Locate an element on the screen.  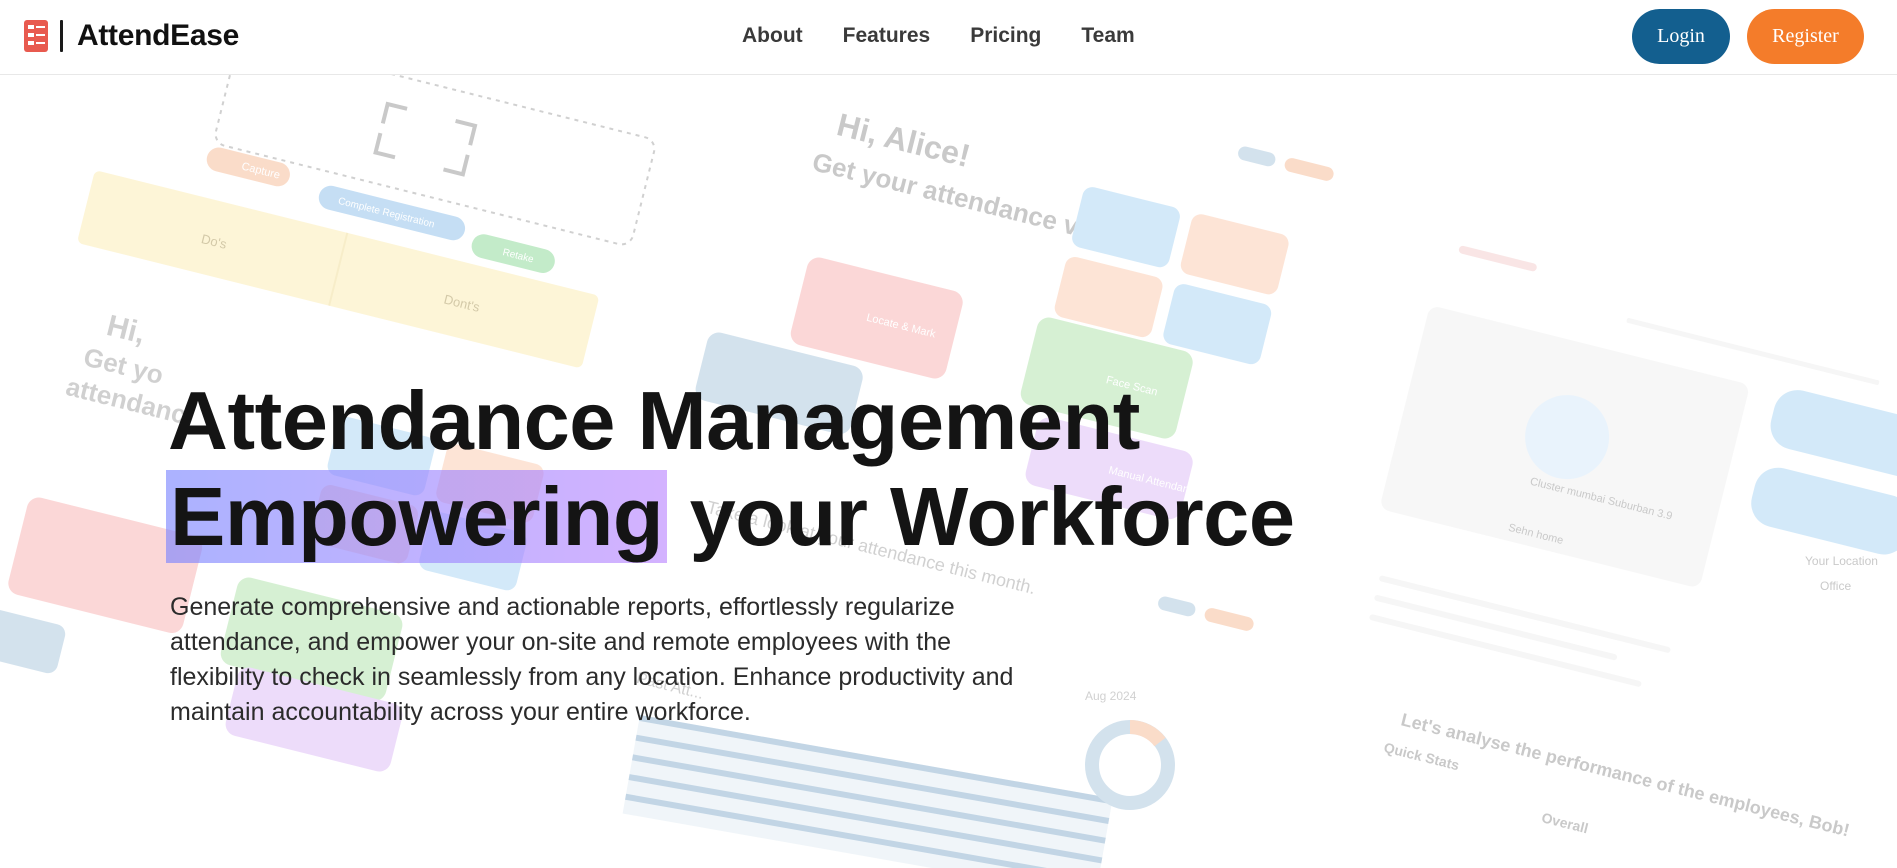
brand-divider is located at coordinates (61, 36).